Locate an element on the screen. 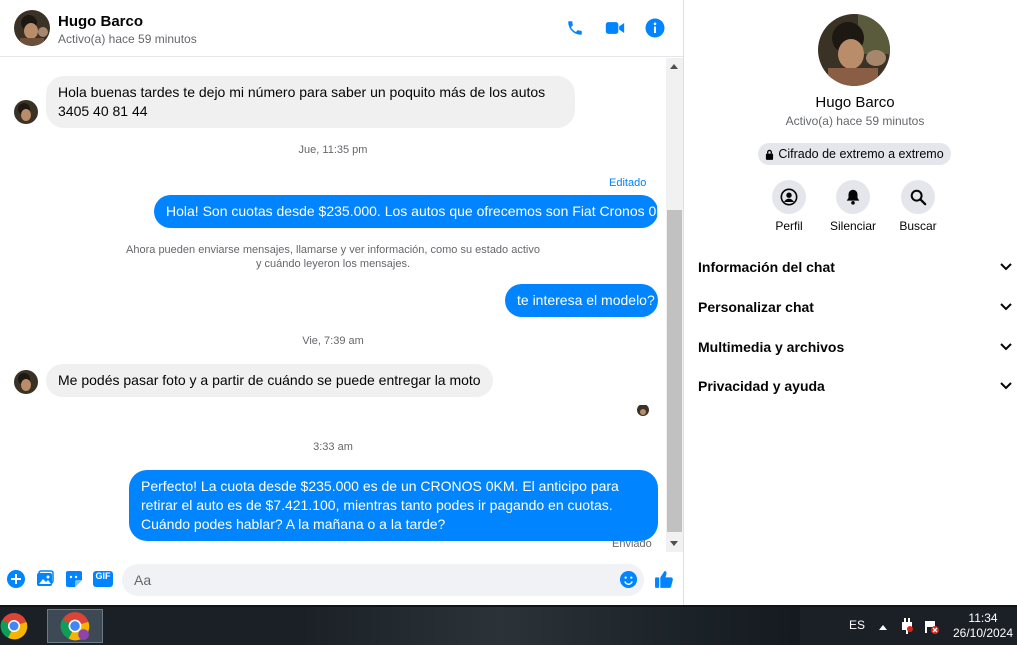  taskbar-chrome-app is located at coordinates (17, 626).